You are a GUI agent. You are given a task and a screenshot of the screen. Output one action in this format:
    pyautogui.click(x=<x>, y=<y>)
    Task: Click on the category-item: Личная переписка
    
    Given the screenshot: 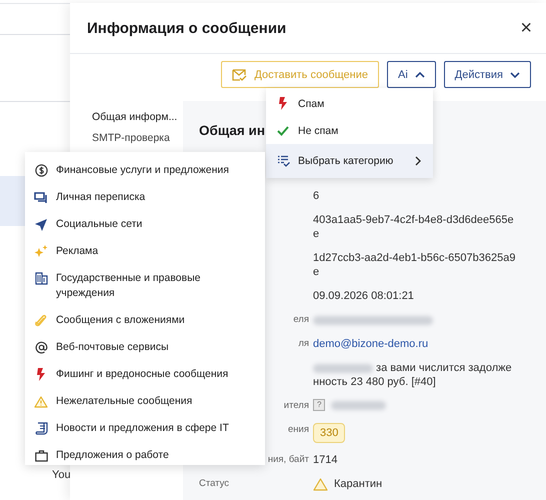 What is the action you would take?
    pyautogui.click(x=145, y=197)
    